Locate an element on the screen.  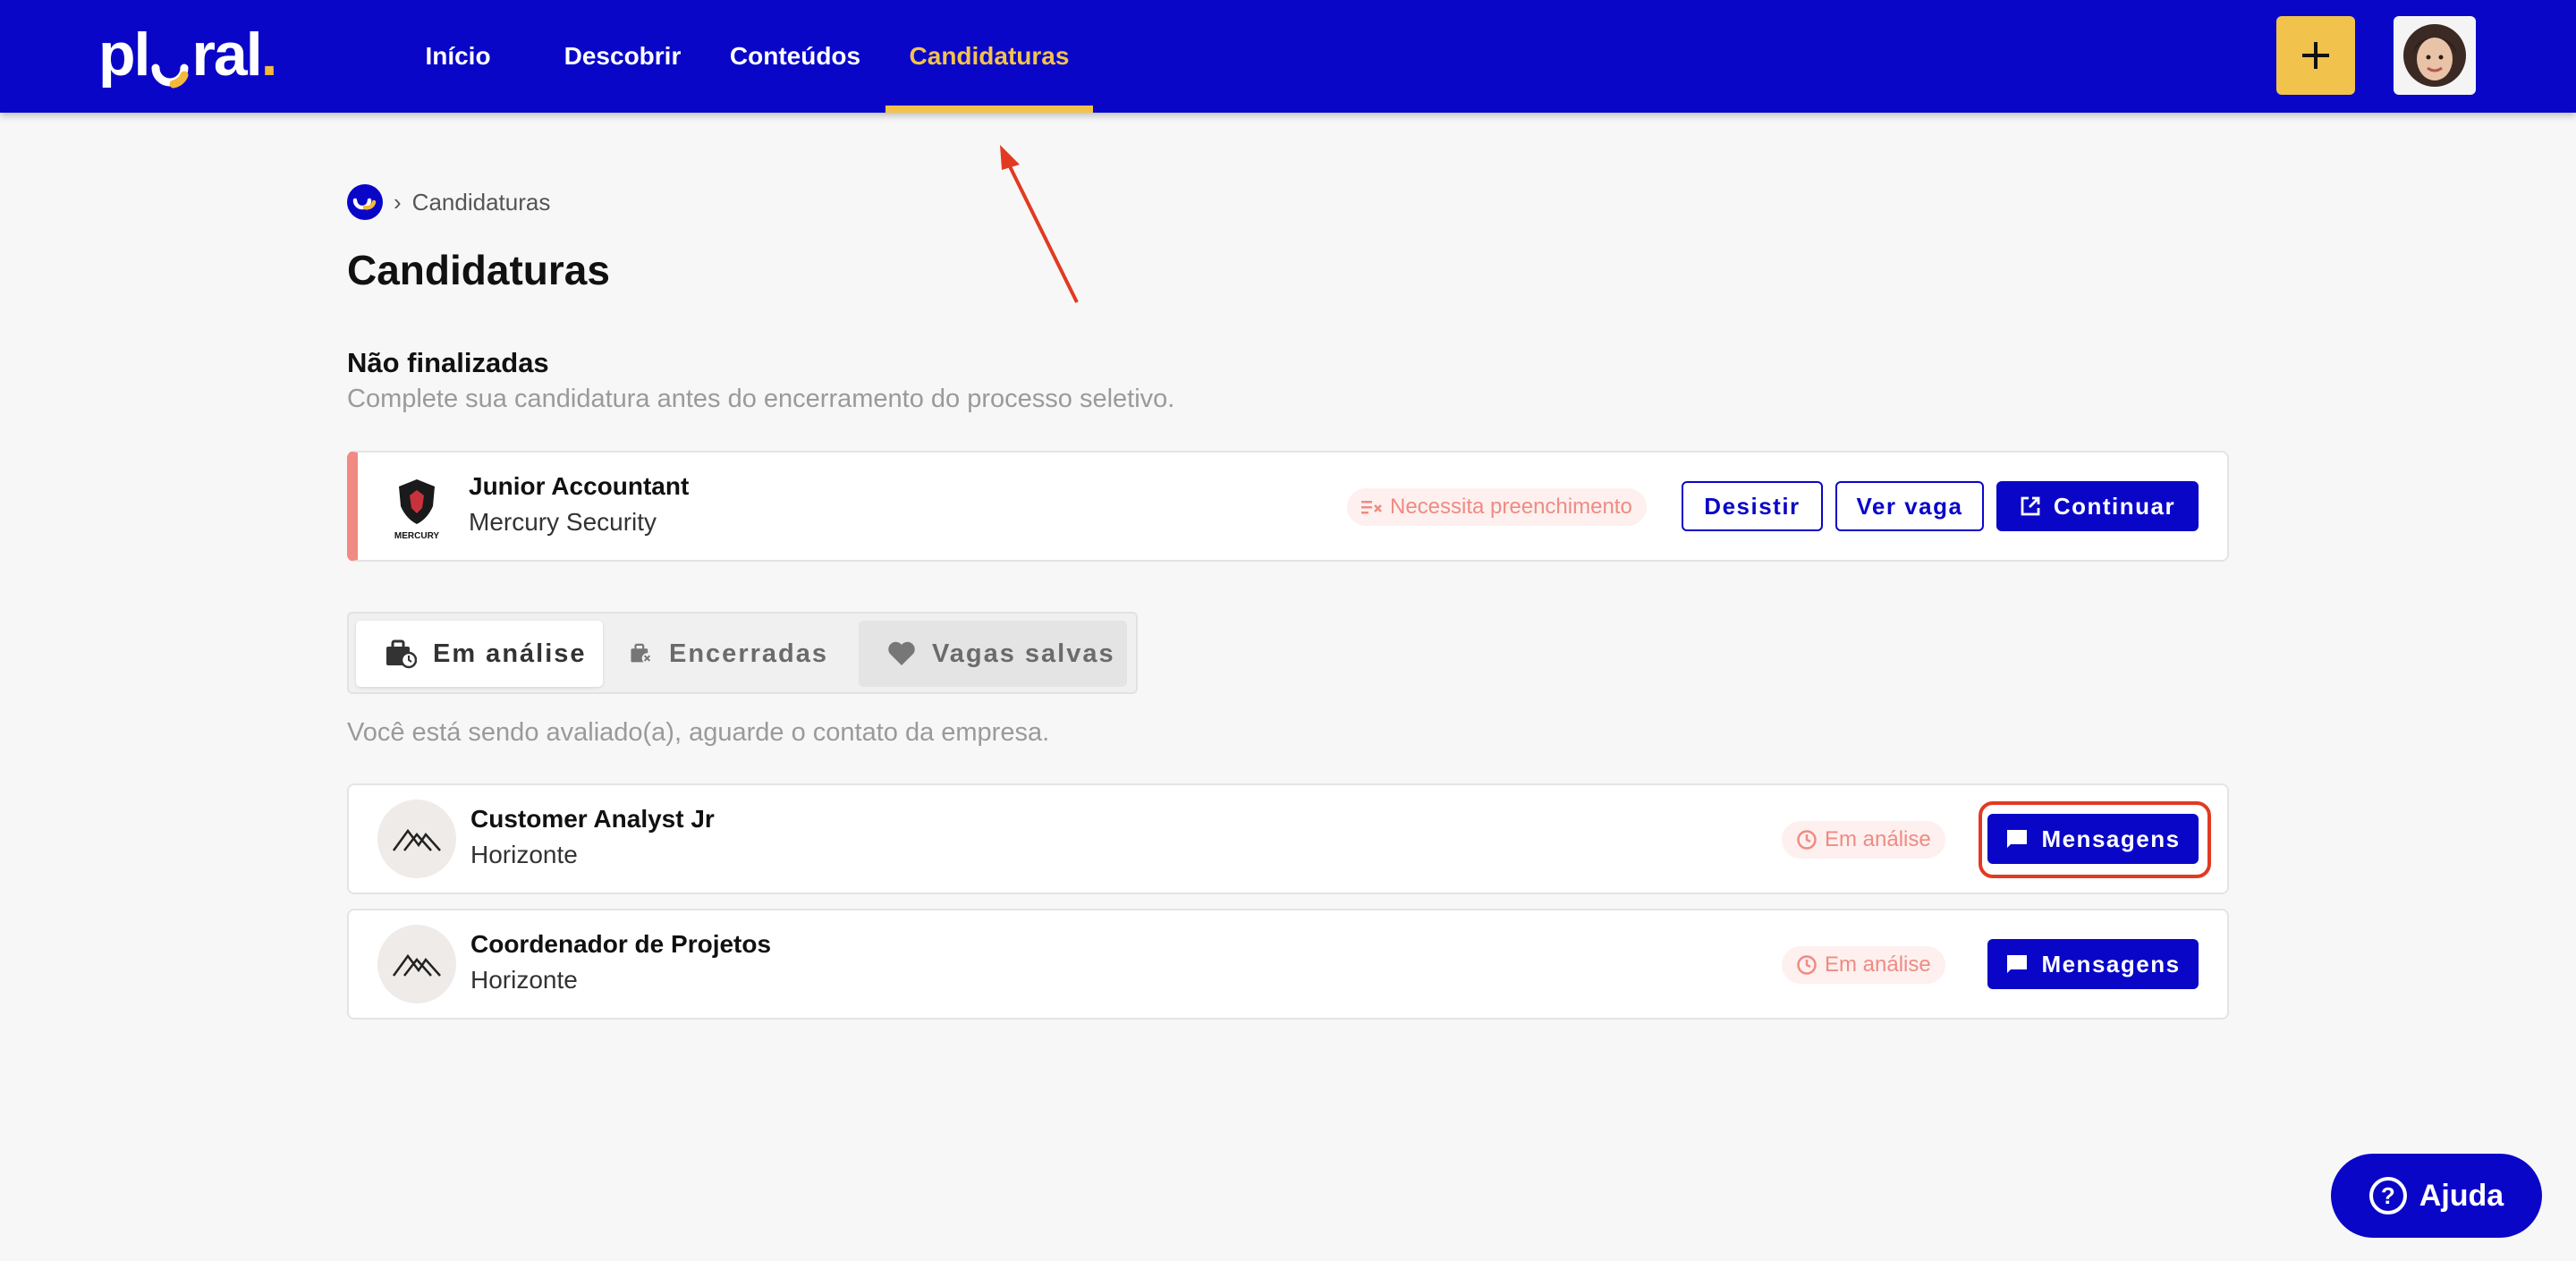
user-avatar is located at coordinates (2435, 56).